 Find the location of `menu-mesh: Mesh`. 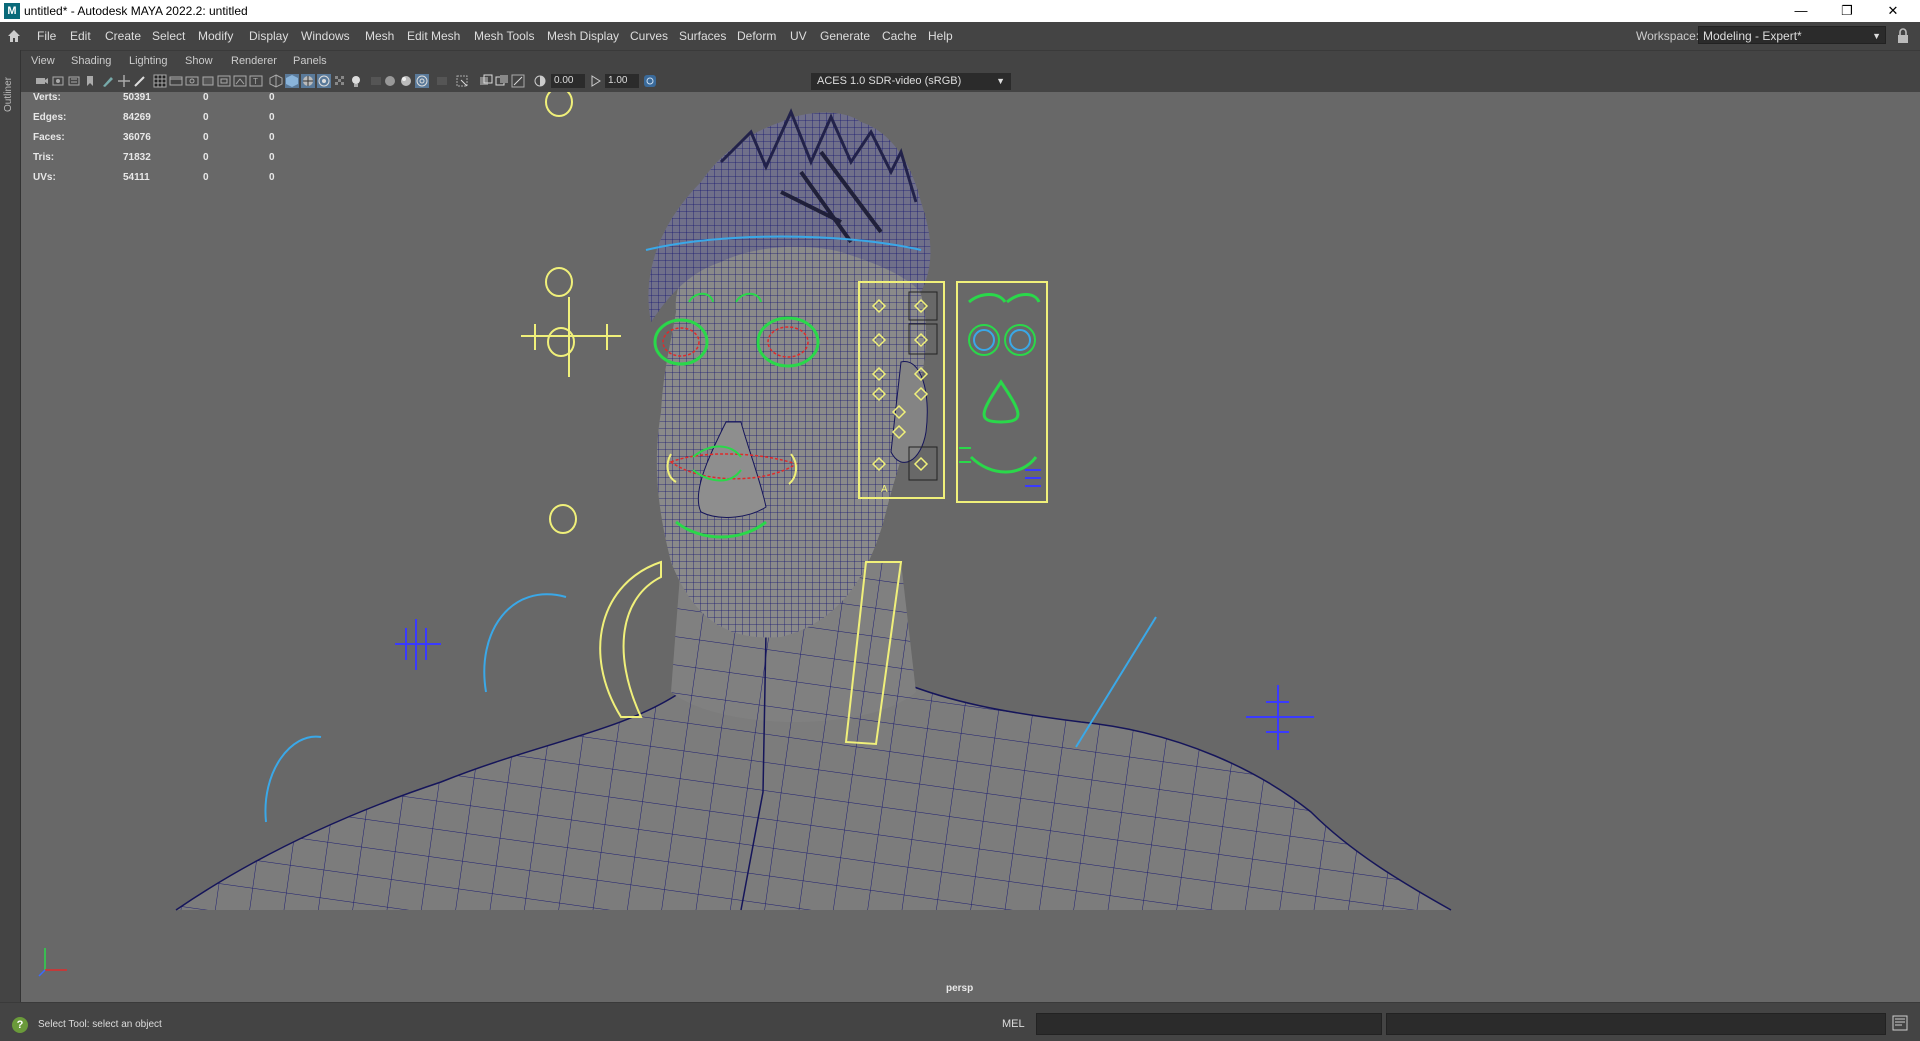

menu-mesh: Mesh is located at coordinates (379, 36).